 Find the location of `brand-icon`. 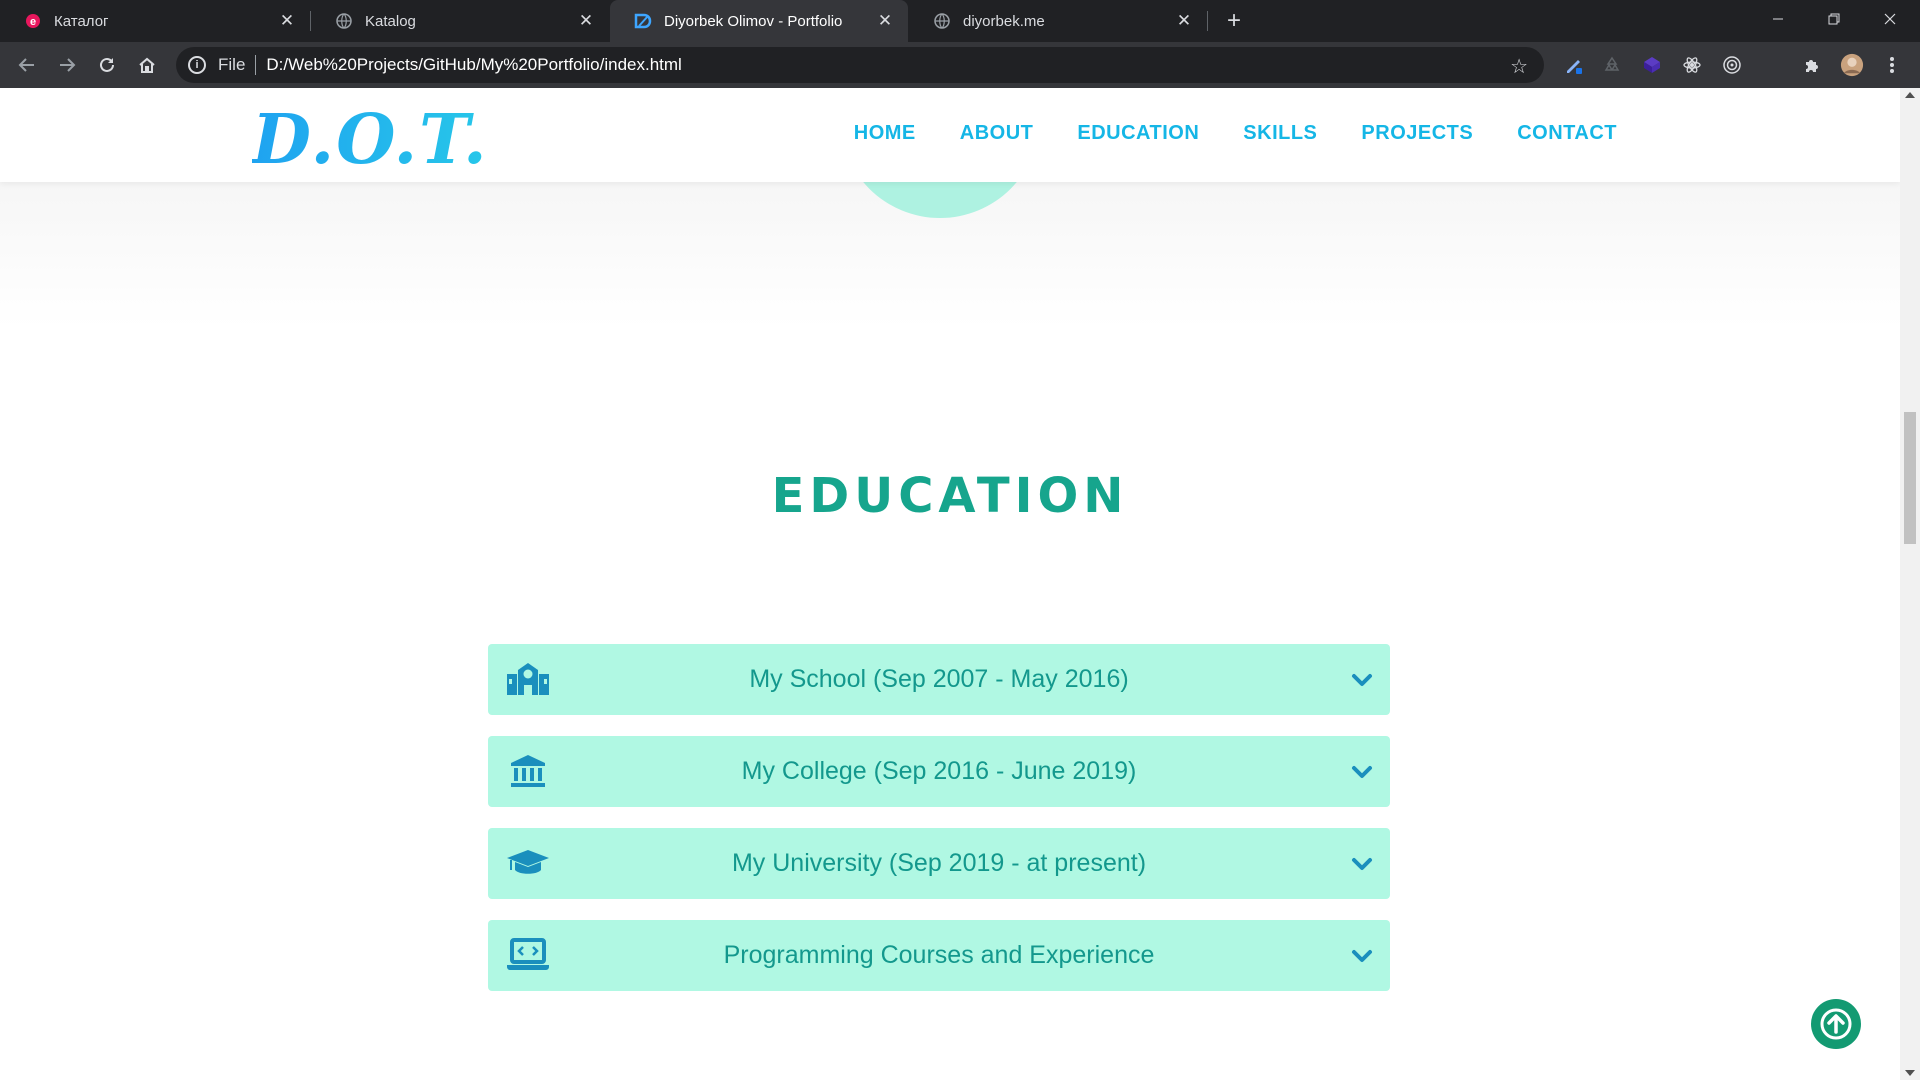

brand-icon is located at coordinates (643, 21).